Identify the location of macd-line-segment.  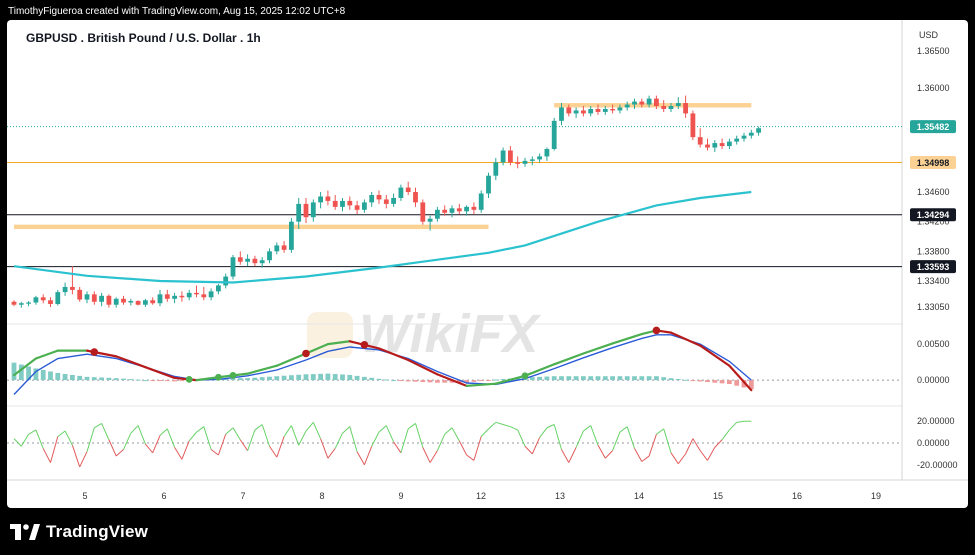
(715, 355).